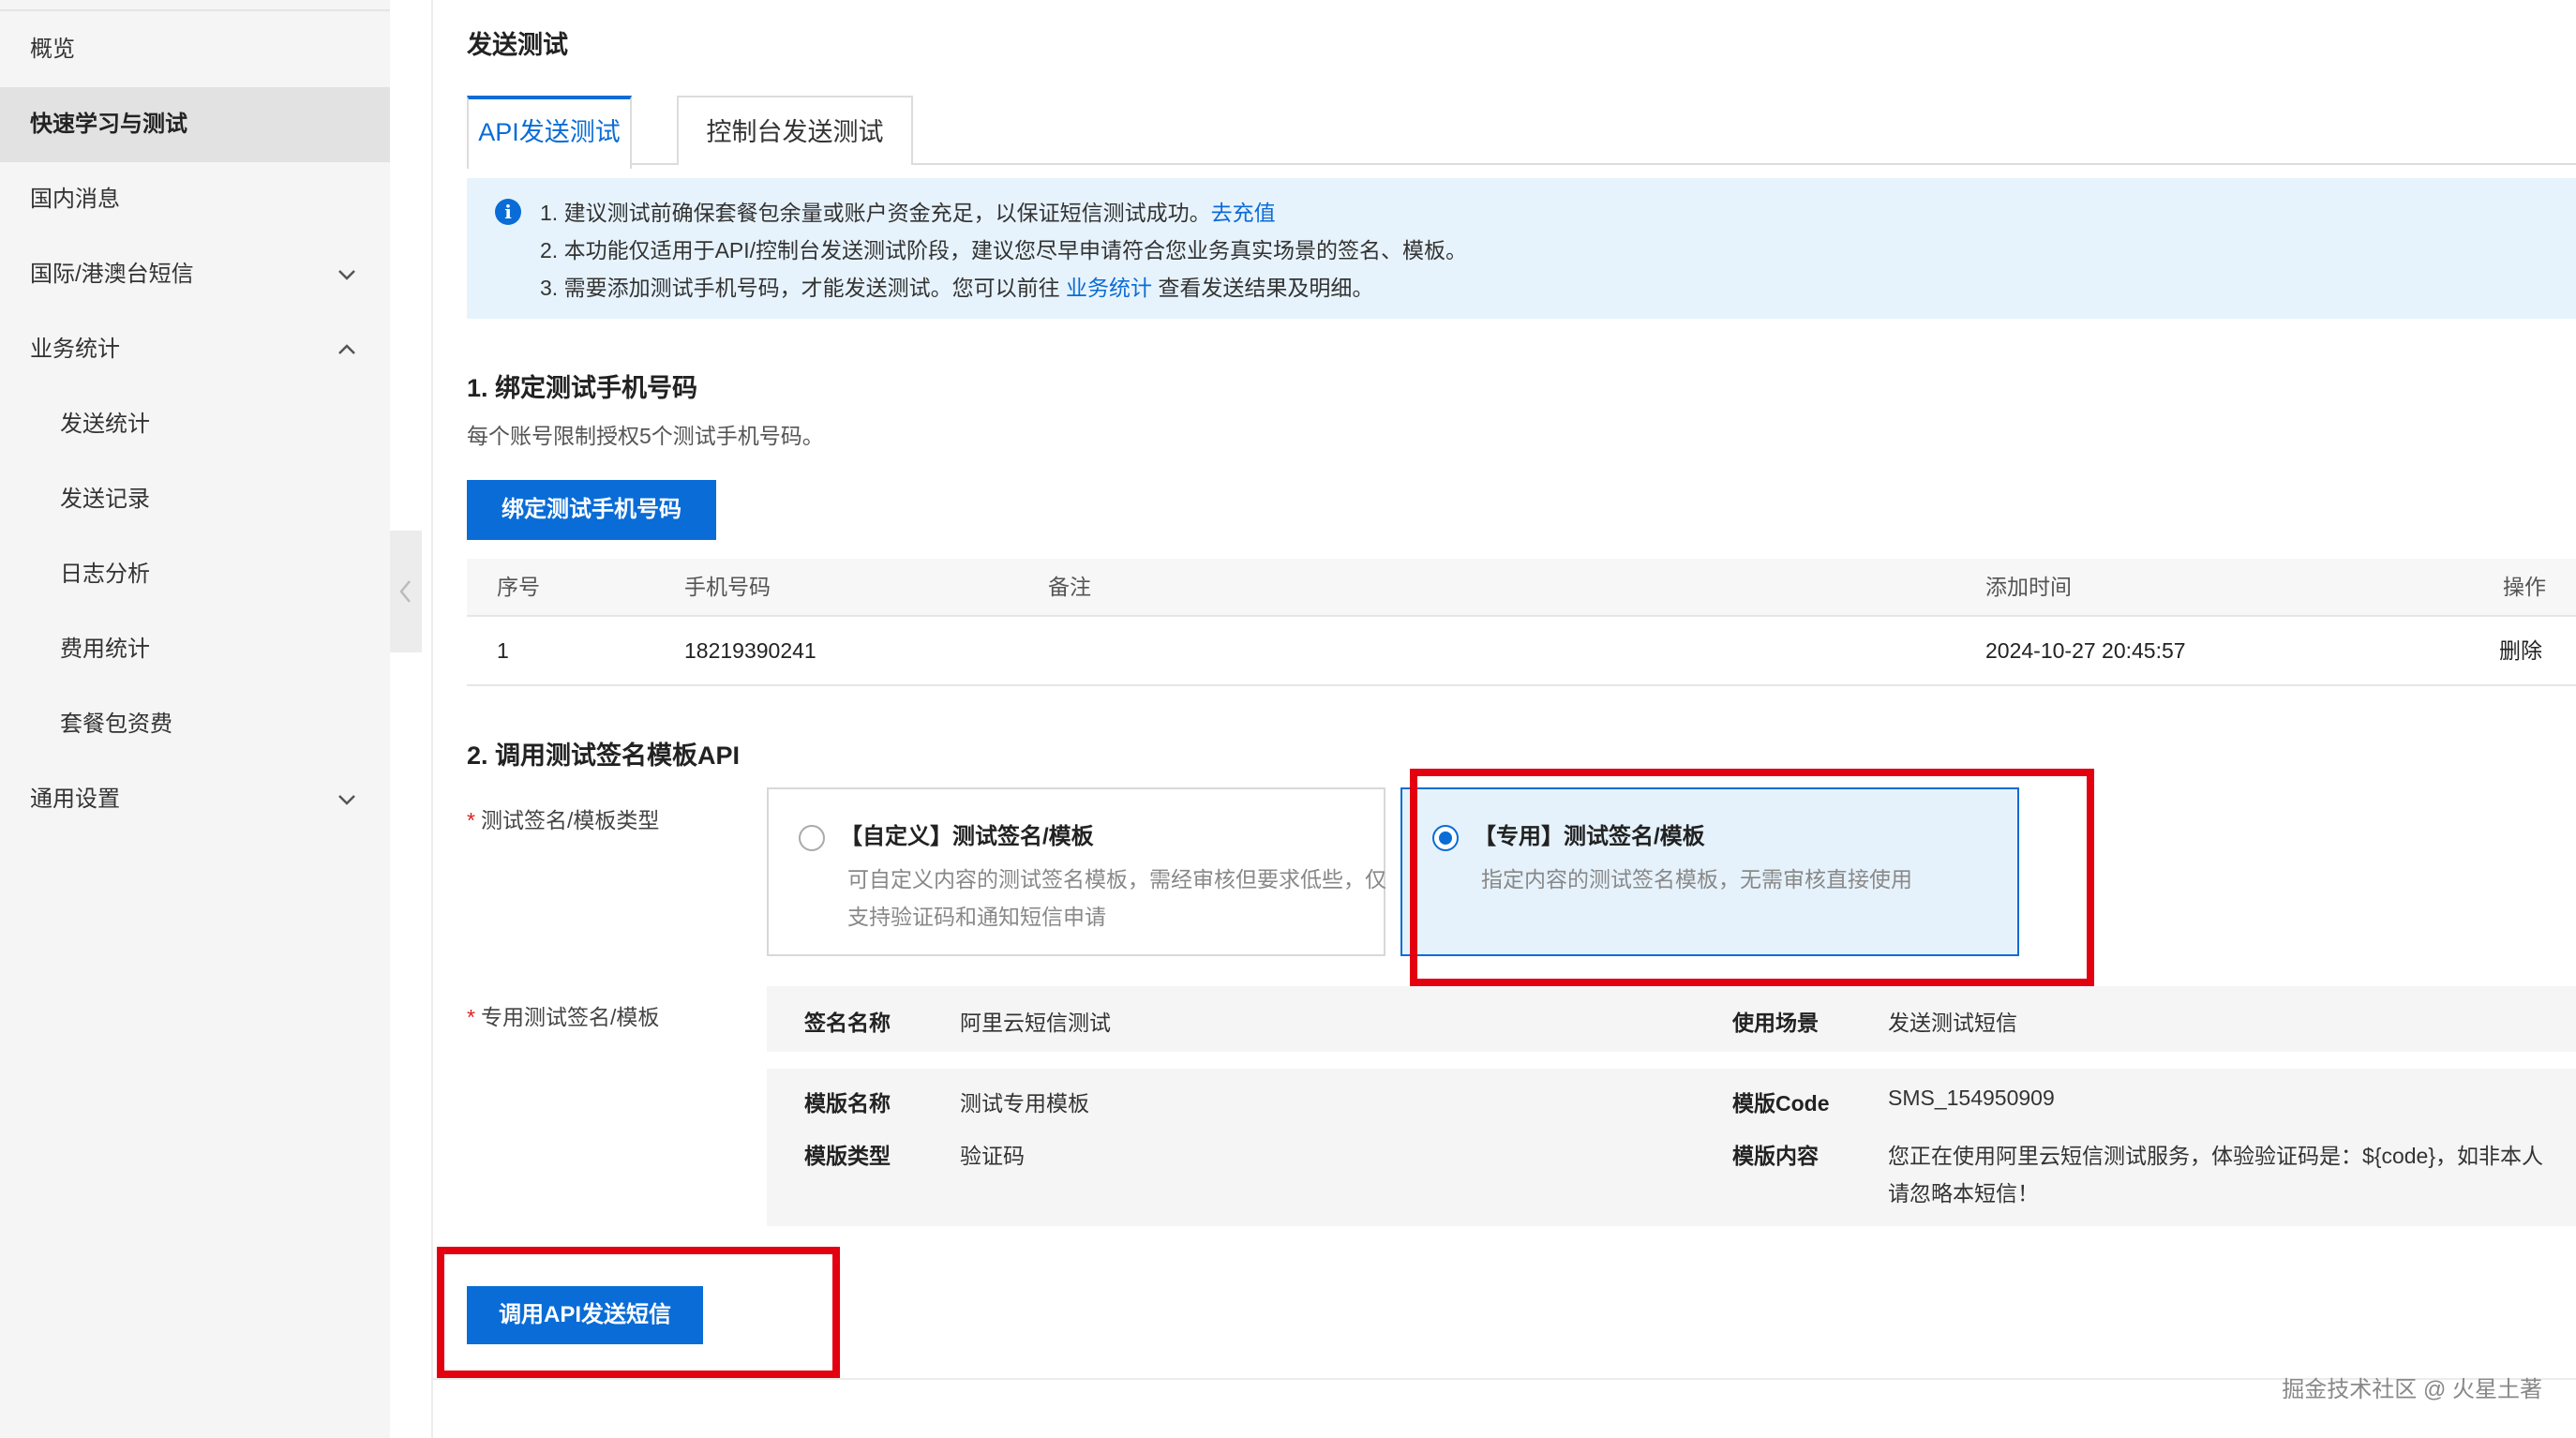 Image resolution: width=2576 pixels, height=1438 pixels. I want to click on recharge-link: 去充值, so click(1244, 213).